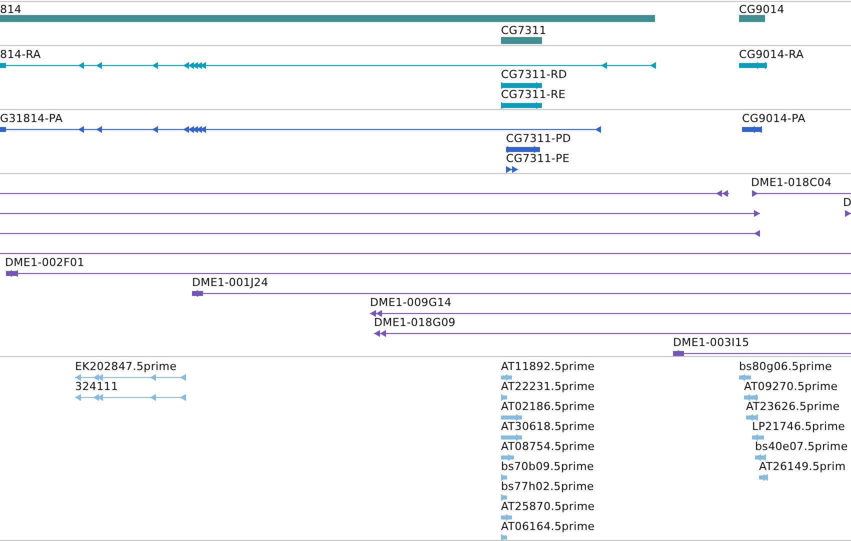 The image size is (851, 541). Describe the element at coordinates (548, 406) in the screenshot. I see `feature-label: AT02186.5prime` at that location.